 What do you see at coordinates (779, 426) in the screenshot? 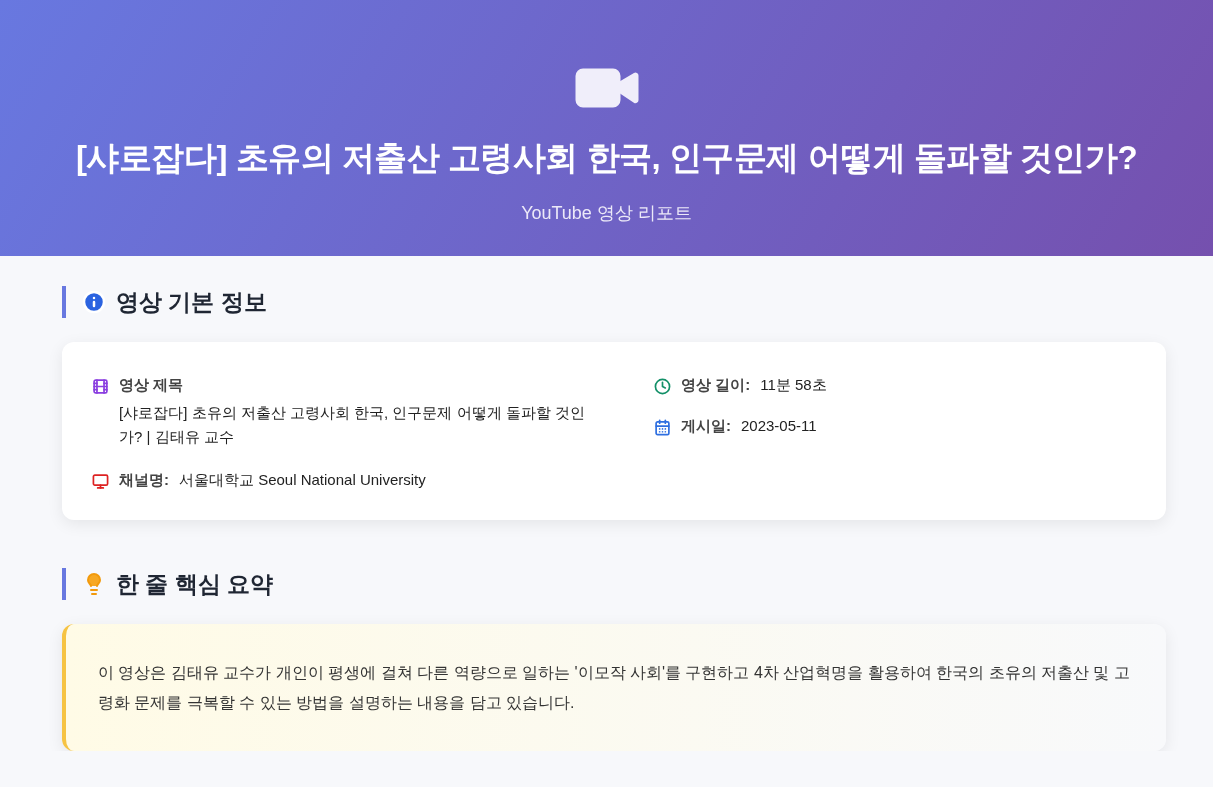
I see `field-value: 2023-05-11` at bounding box center [779, 426].